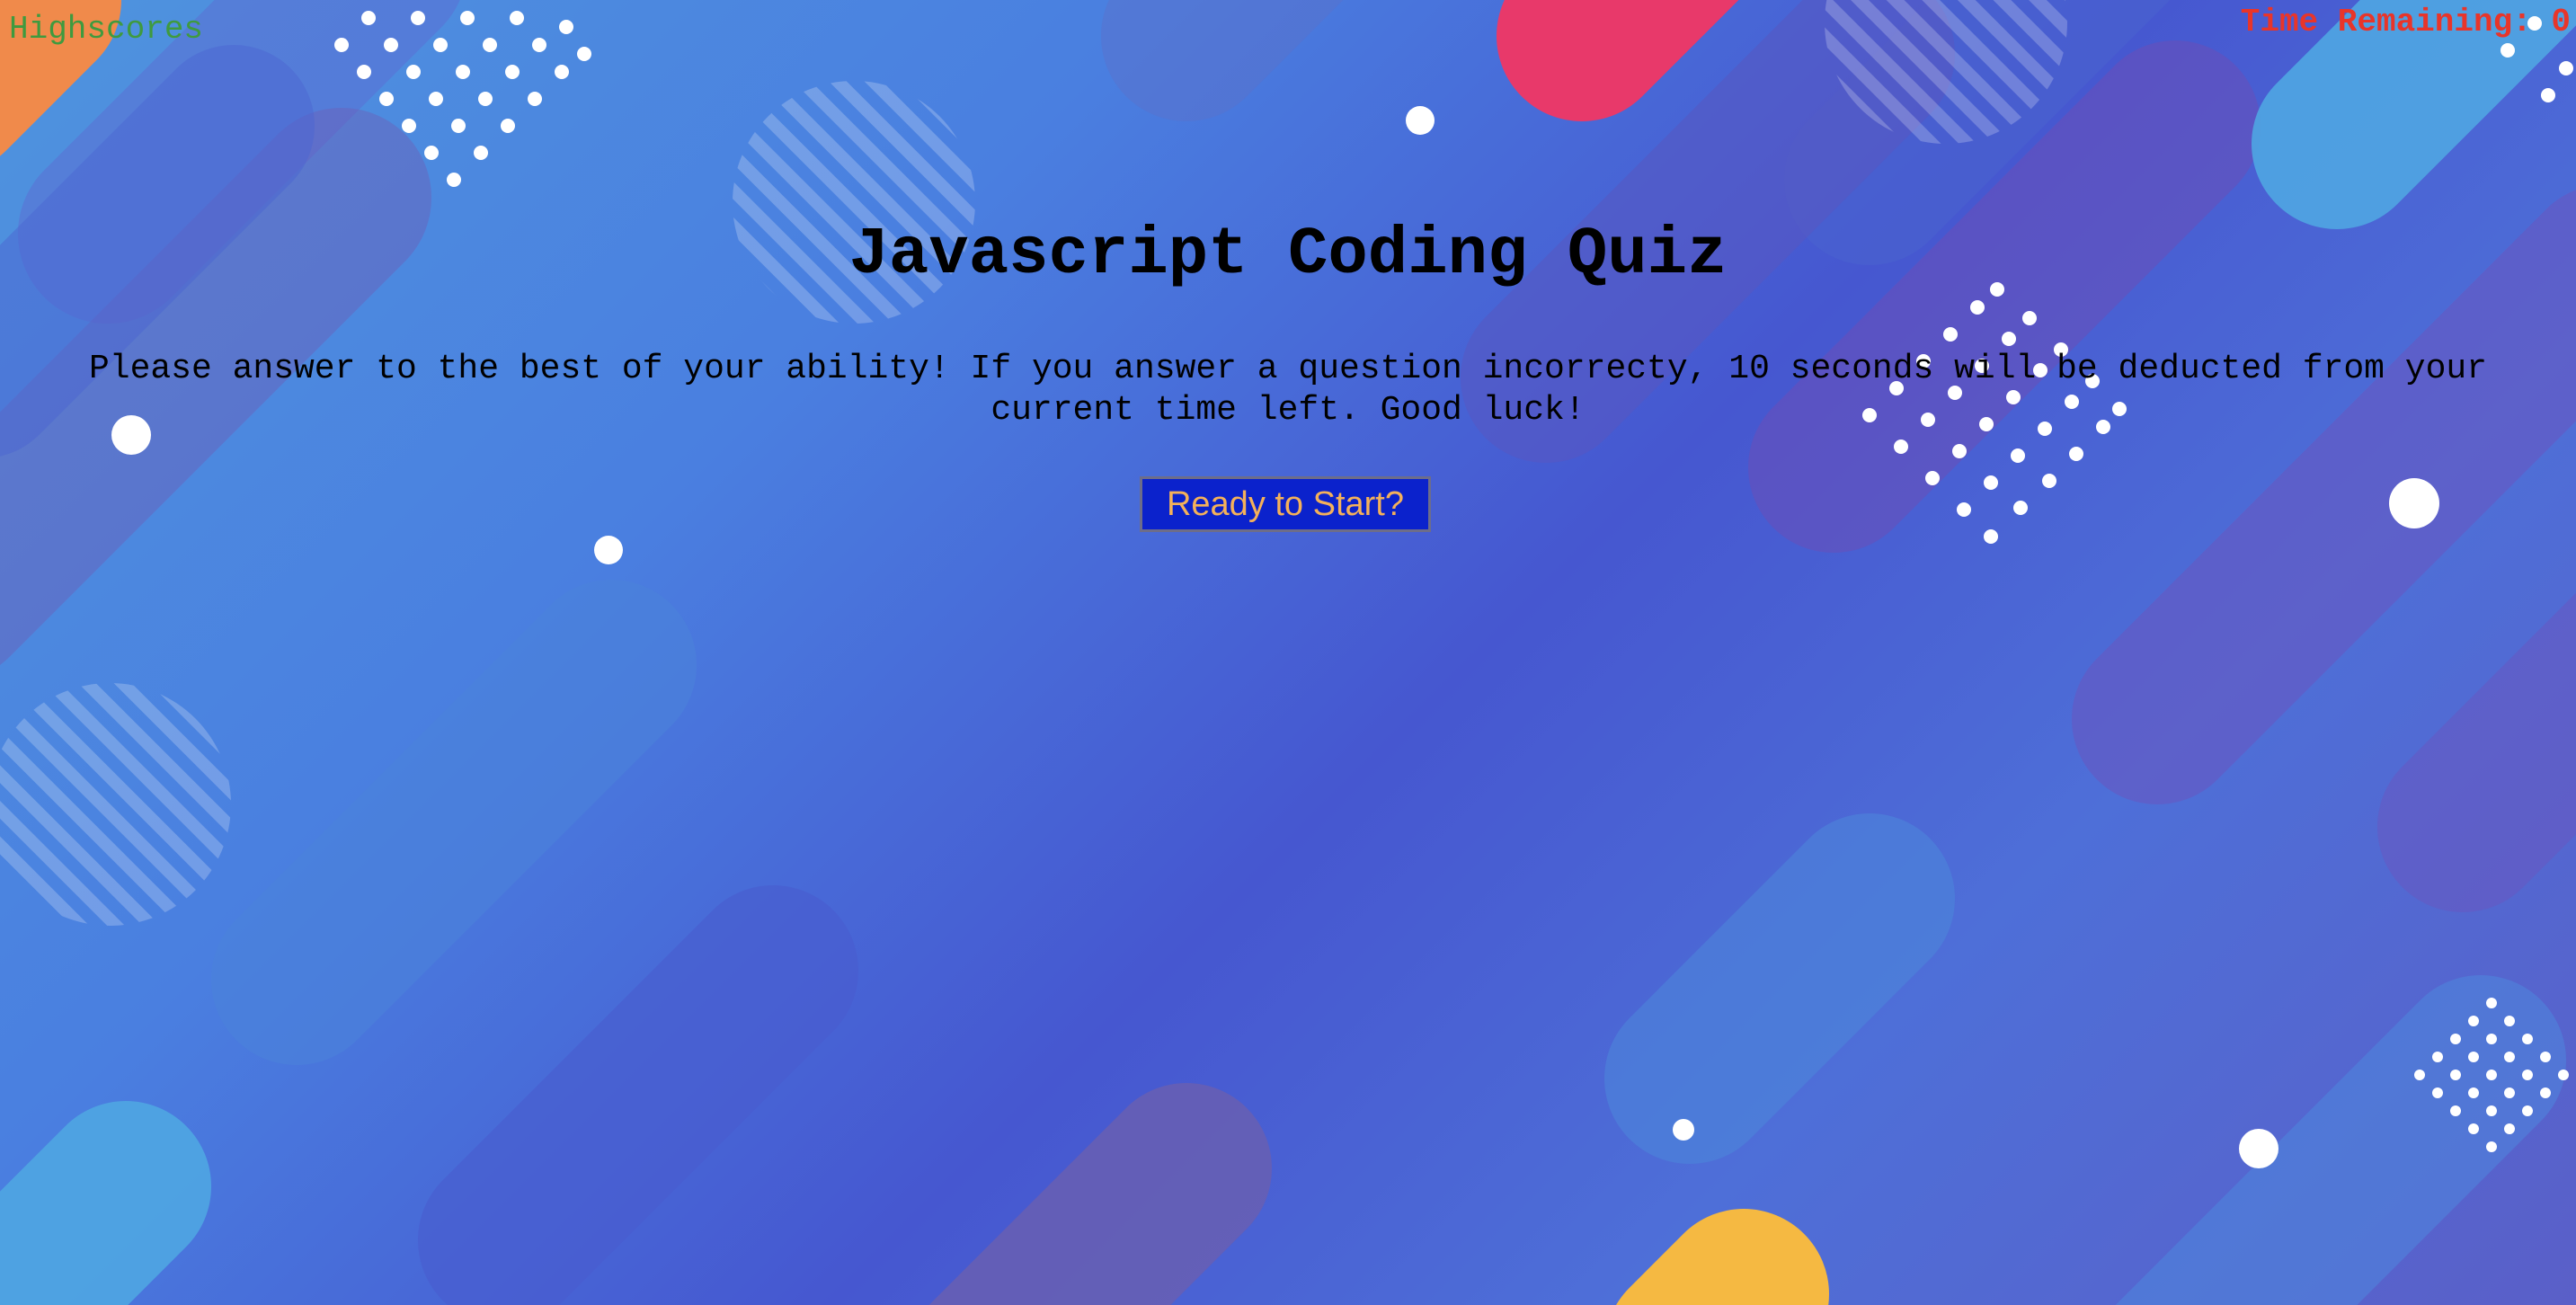 The height and width of the screenshot is (1305, 2576). What do you see at coordinates (1288, 255) in the screenshot?
I see `page-title: Javascript Coding Quiz` at bounding box center [1288, 255].